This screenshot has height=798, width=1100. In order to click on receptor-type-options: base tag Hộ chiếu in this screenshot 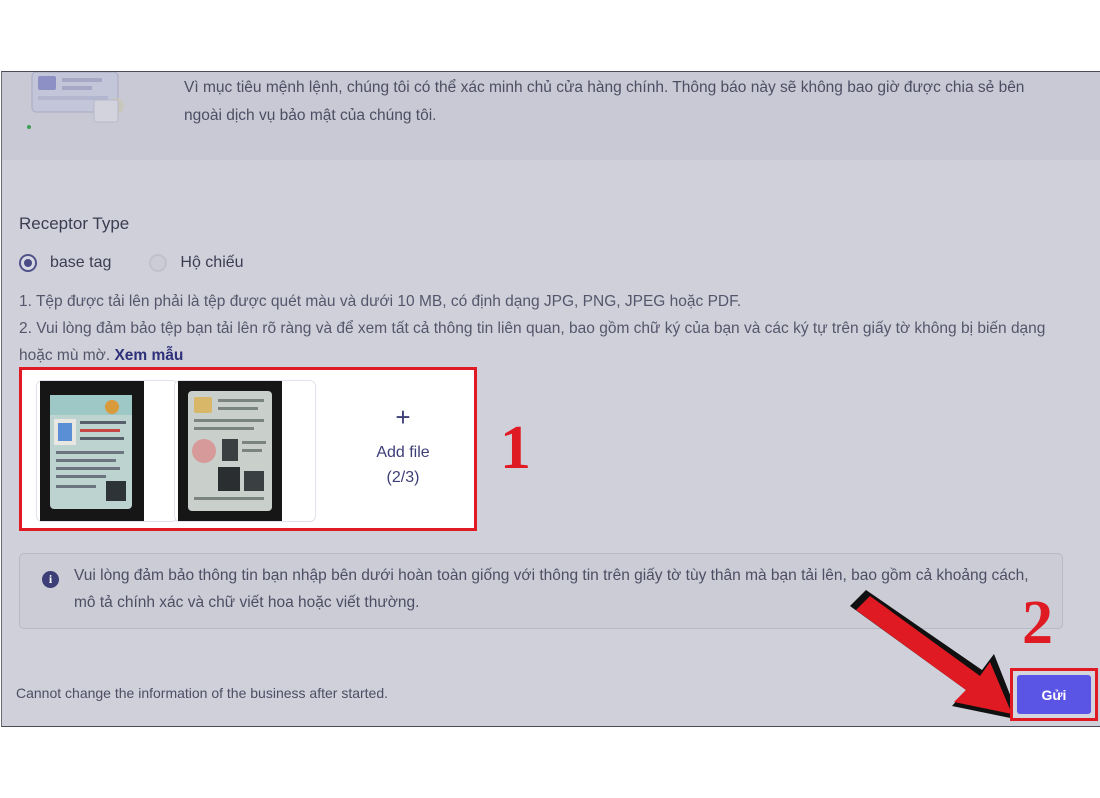, I will do `click(131, 263)`.